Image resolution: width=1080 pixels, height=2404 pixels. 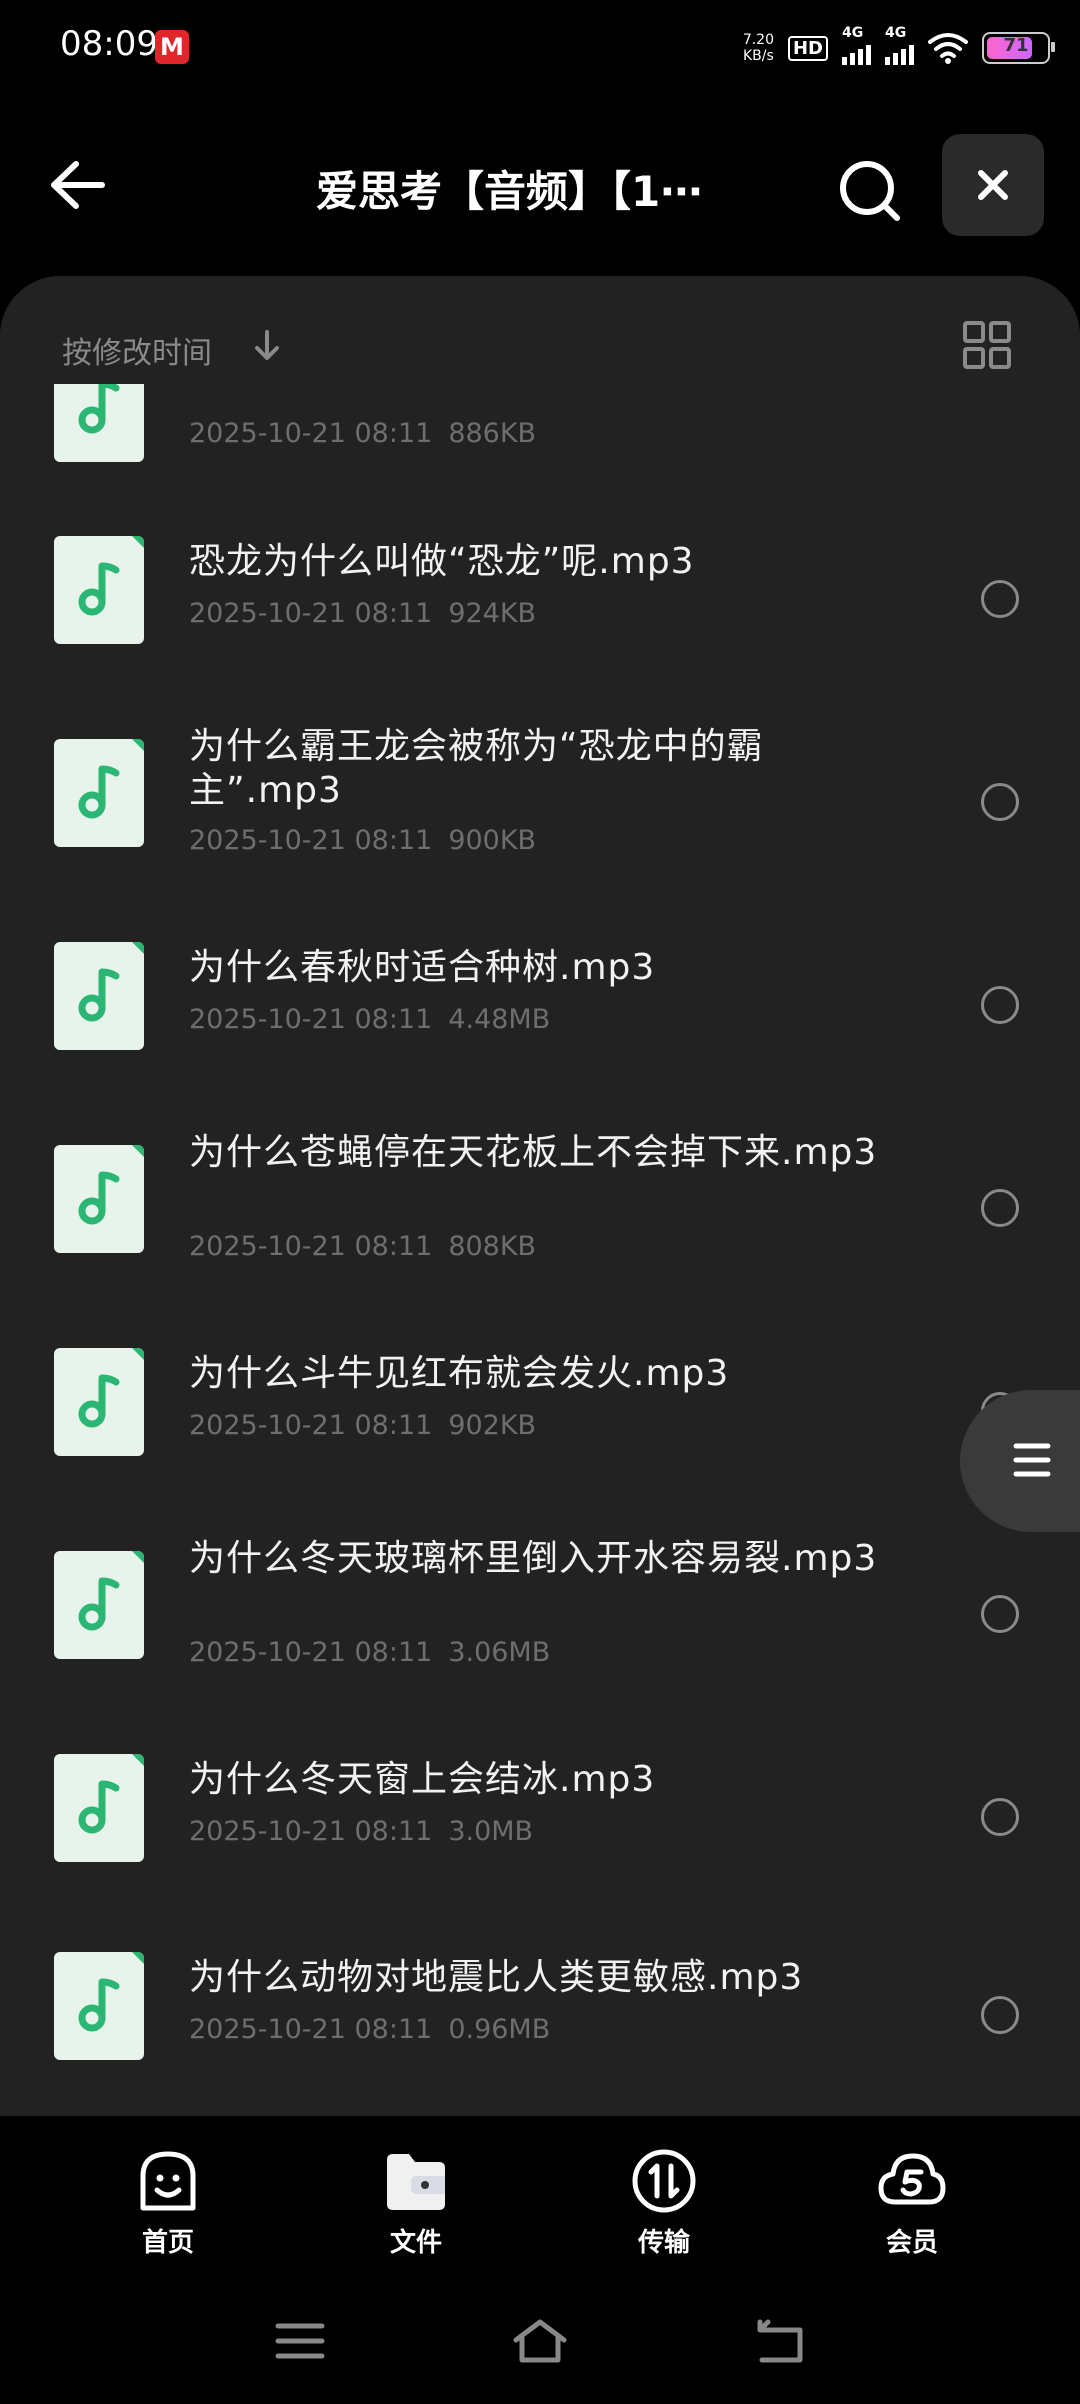 I want to click on file-meta: 2025-10-21 08:11 808KB, so click(x=362, y=1246).